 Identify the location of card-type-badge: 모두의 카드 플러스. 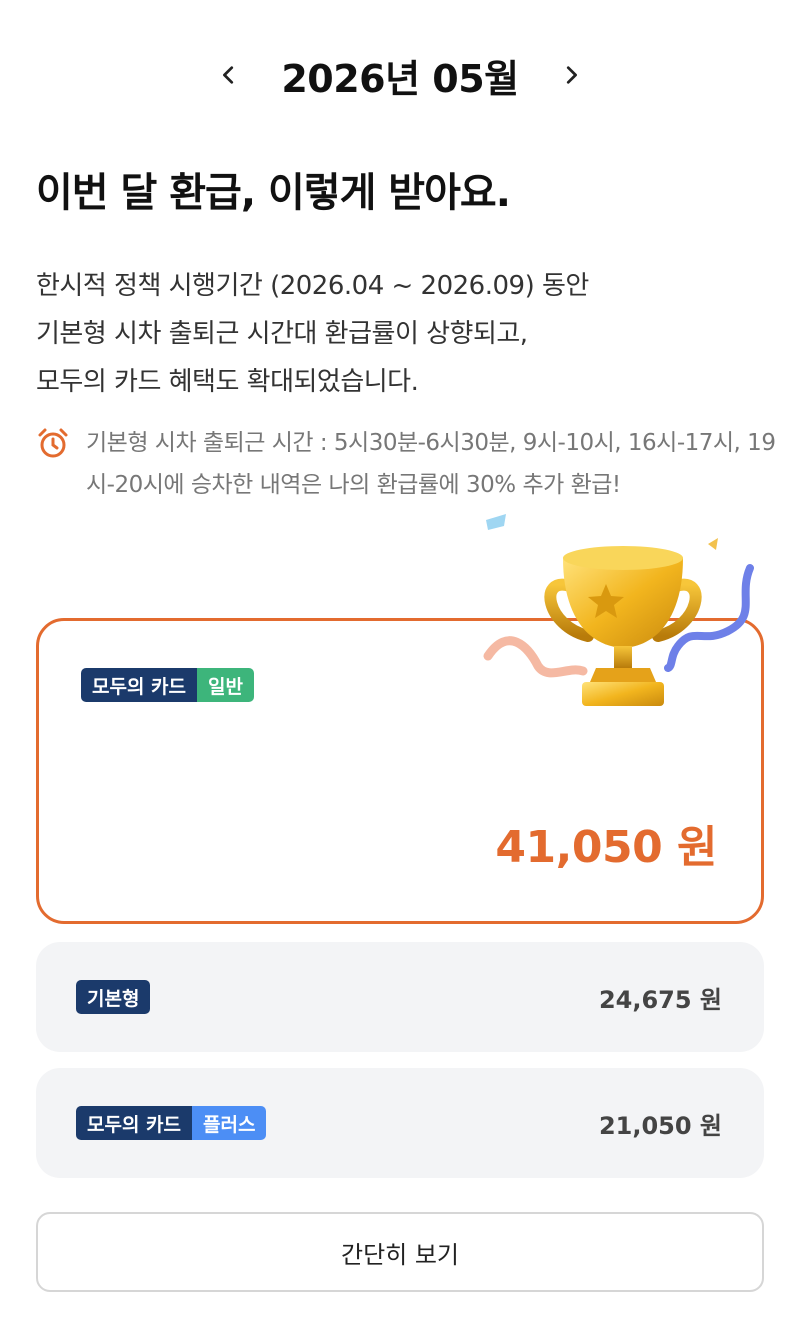
(171, 1123).